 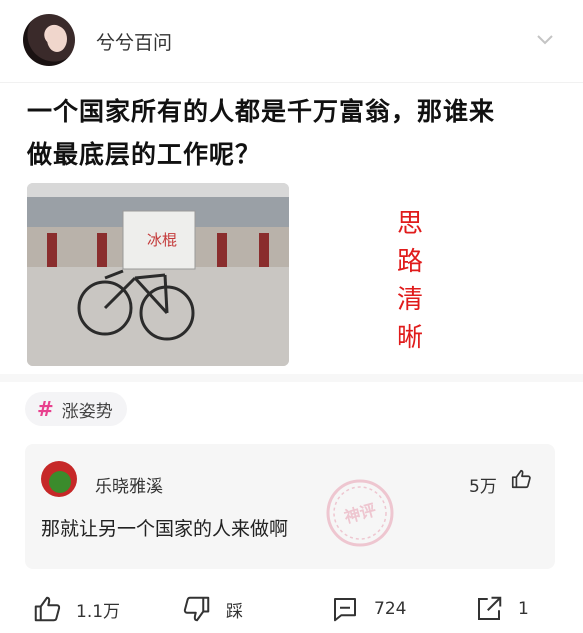 I want to click on commenter-avatar, so click(x=59, y=479).